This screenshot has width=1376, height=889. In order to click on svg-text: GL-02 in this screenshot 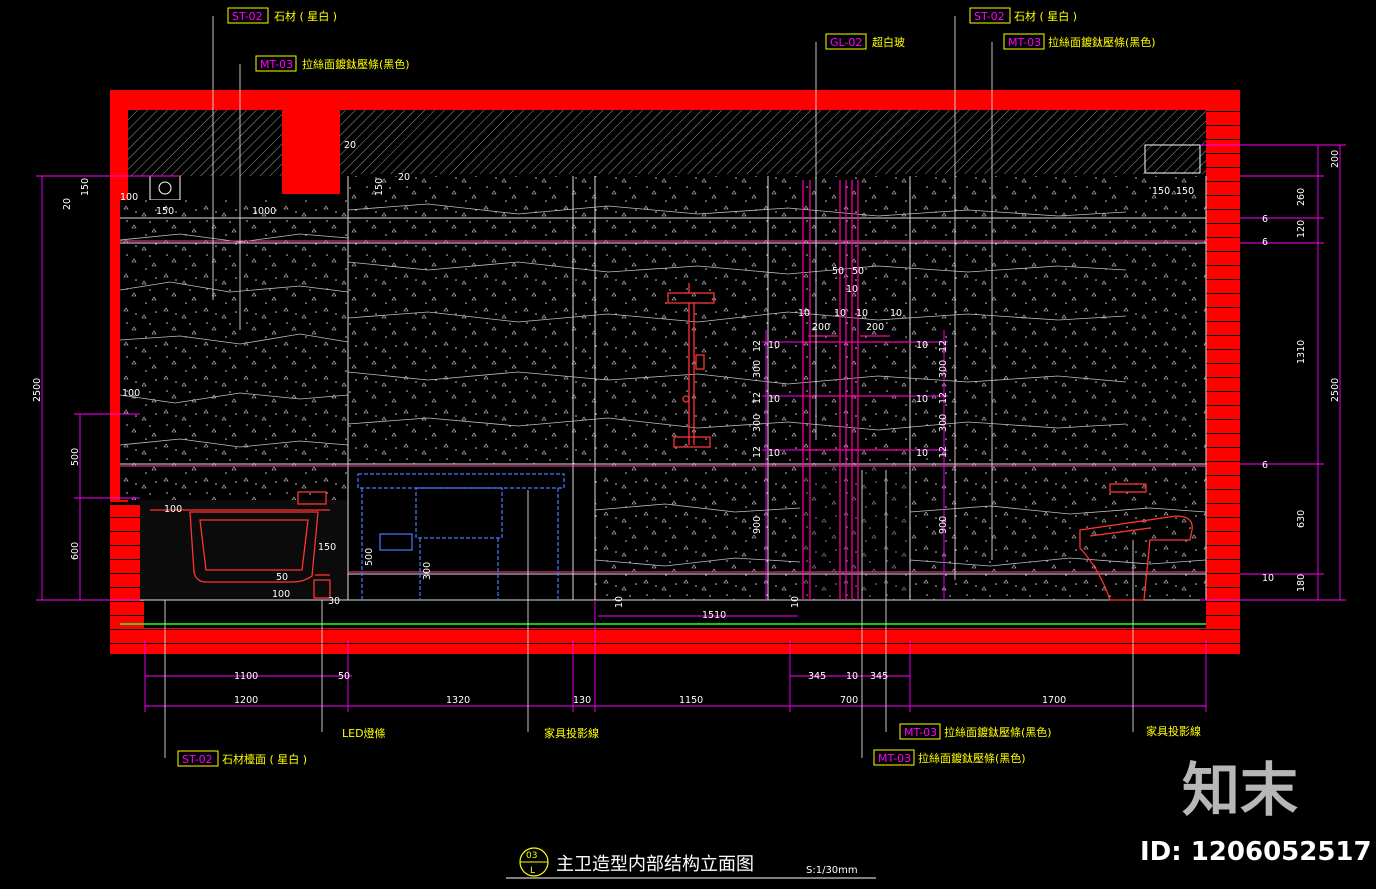, I will do `click(846, 42)`.